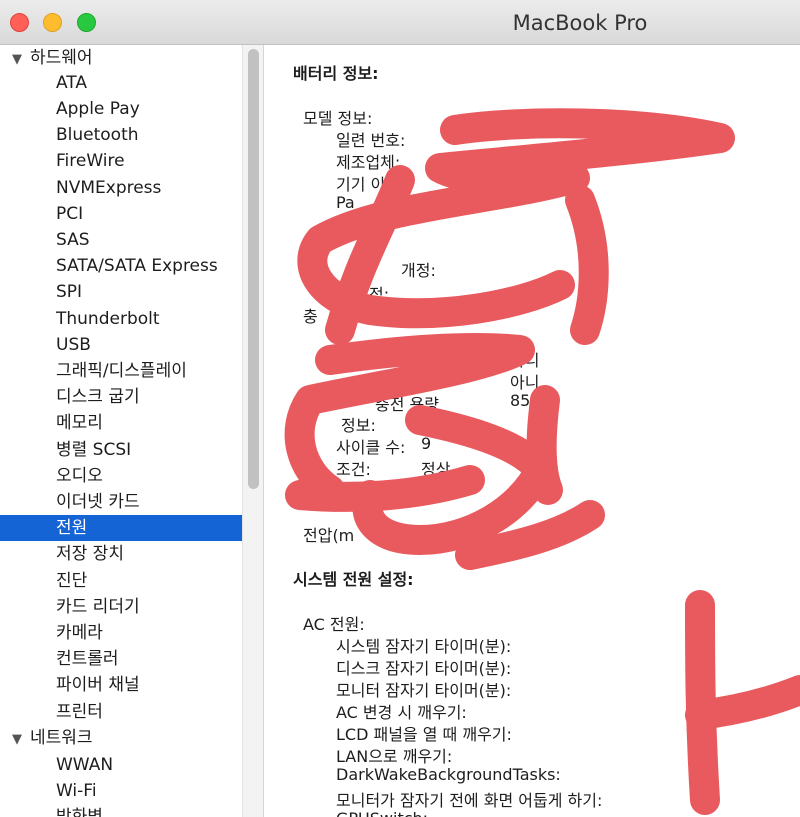 The height and width of the screenshot is (817, 800). What do you see at coordinates (121, 633) in the screenshot?
I see `sidebar-item-camera: 카메라` at bounding box center [121, 633].